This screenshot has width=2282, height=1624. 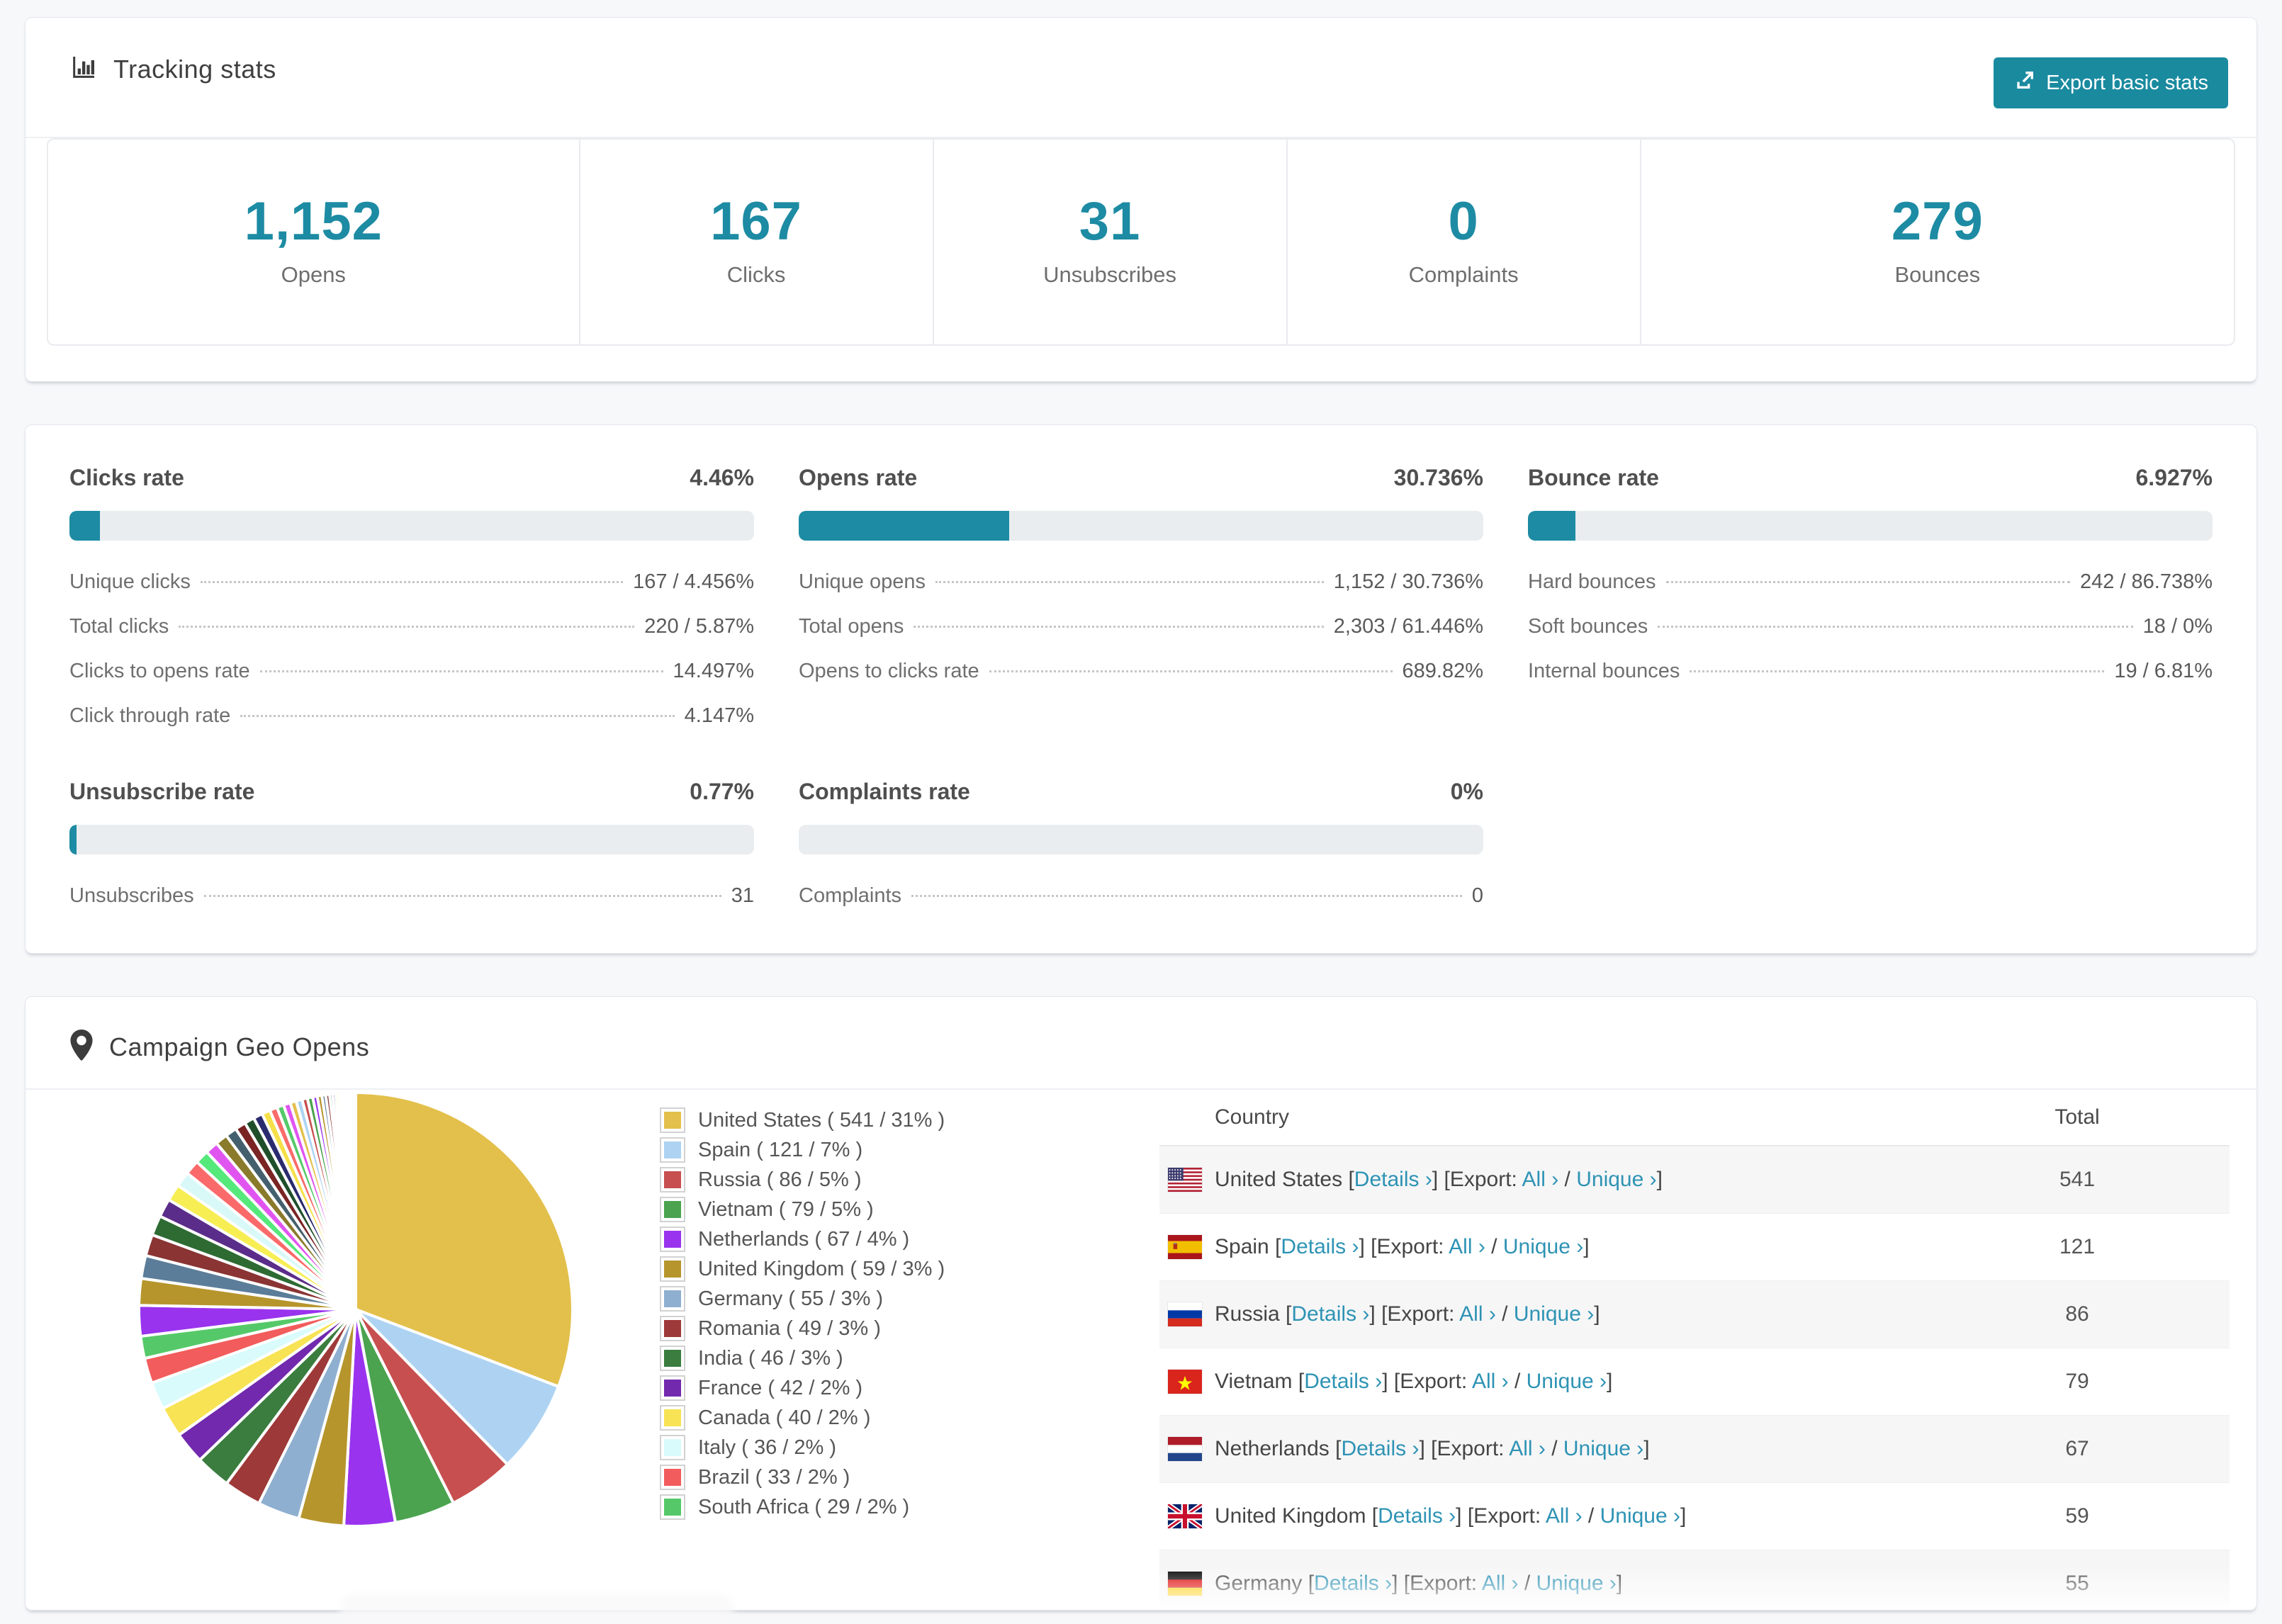 What do you see at coordinates (781, 1150) in the screenshot?
I see `legend-label: Spain ( 121 / 7% )` at bounding box center [781, 1150].